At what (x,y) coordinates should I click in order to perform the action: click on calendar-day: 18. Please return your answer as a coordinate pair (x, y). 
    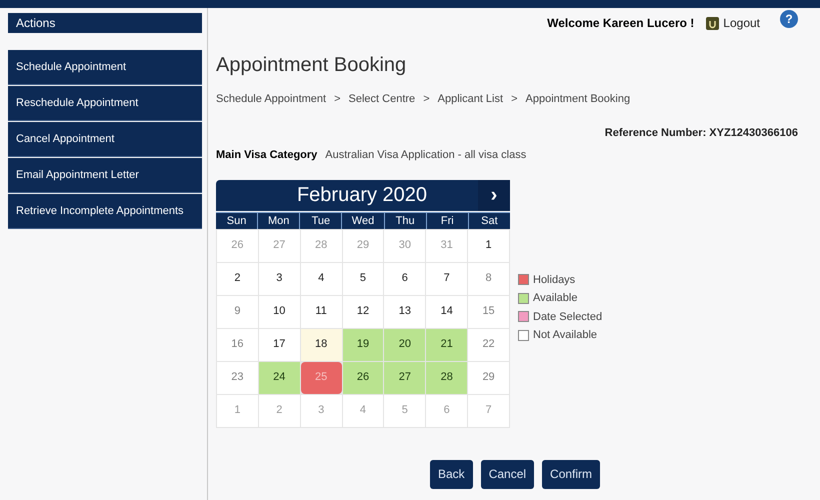
    Looking at the image, I should click on (321, 344).